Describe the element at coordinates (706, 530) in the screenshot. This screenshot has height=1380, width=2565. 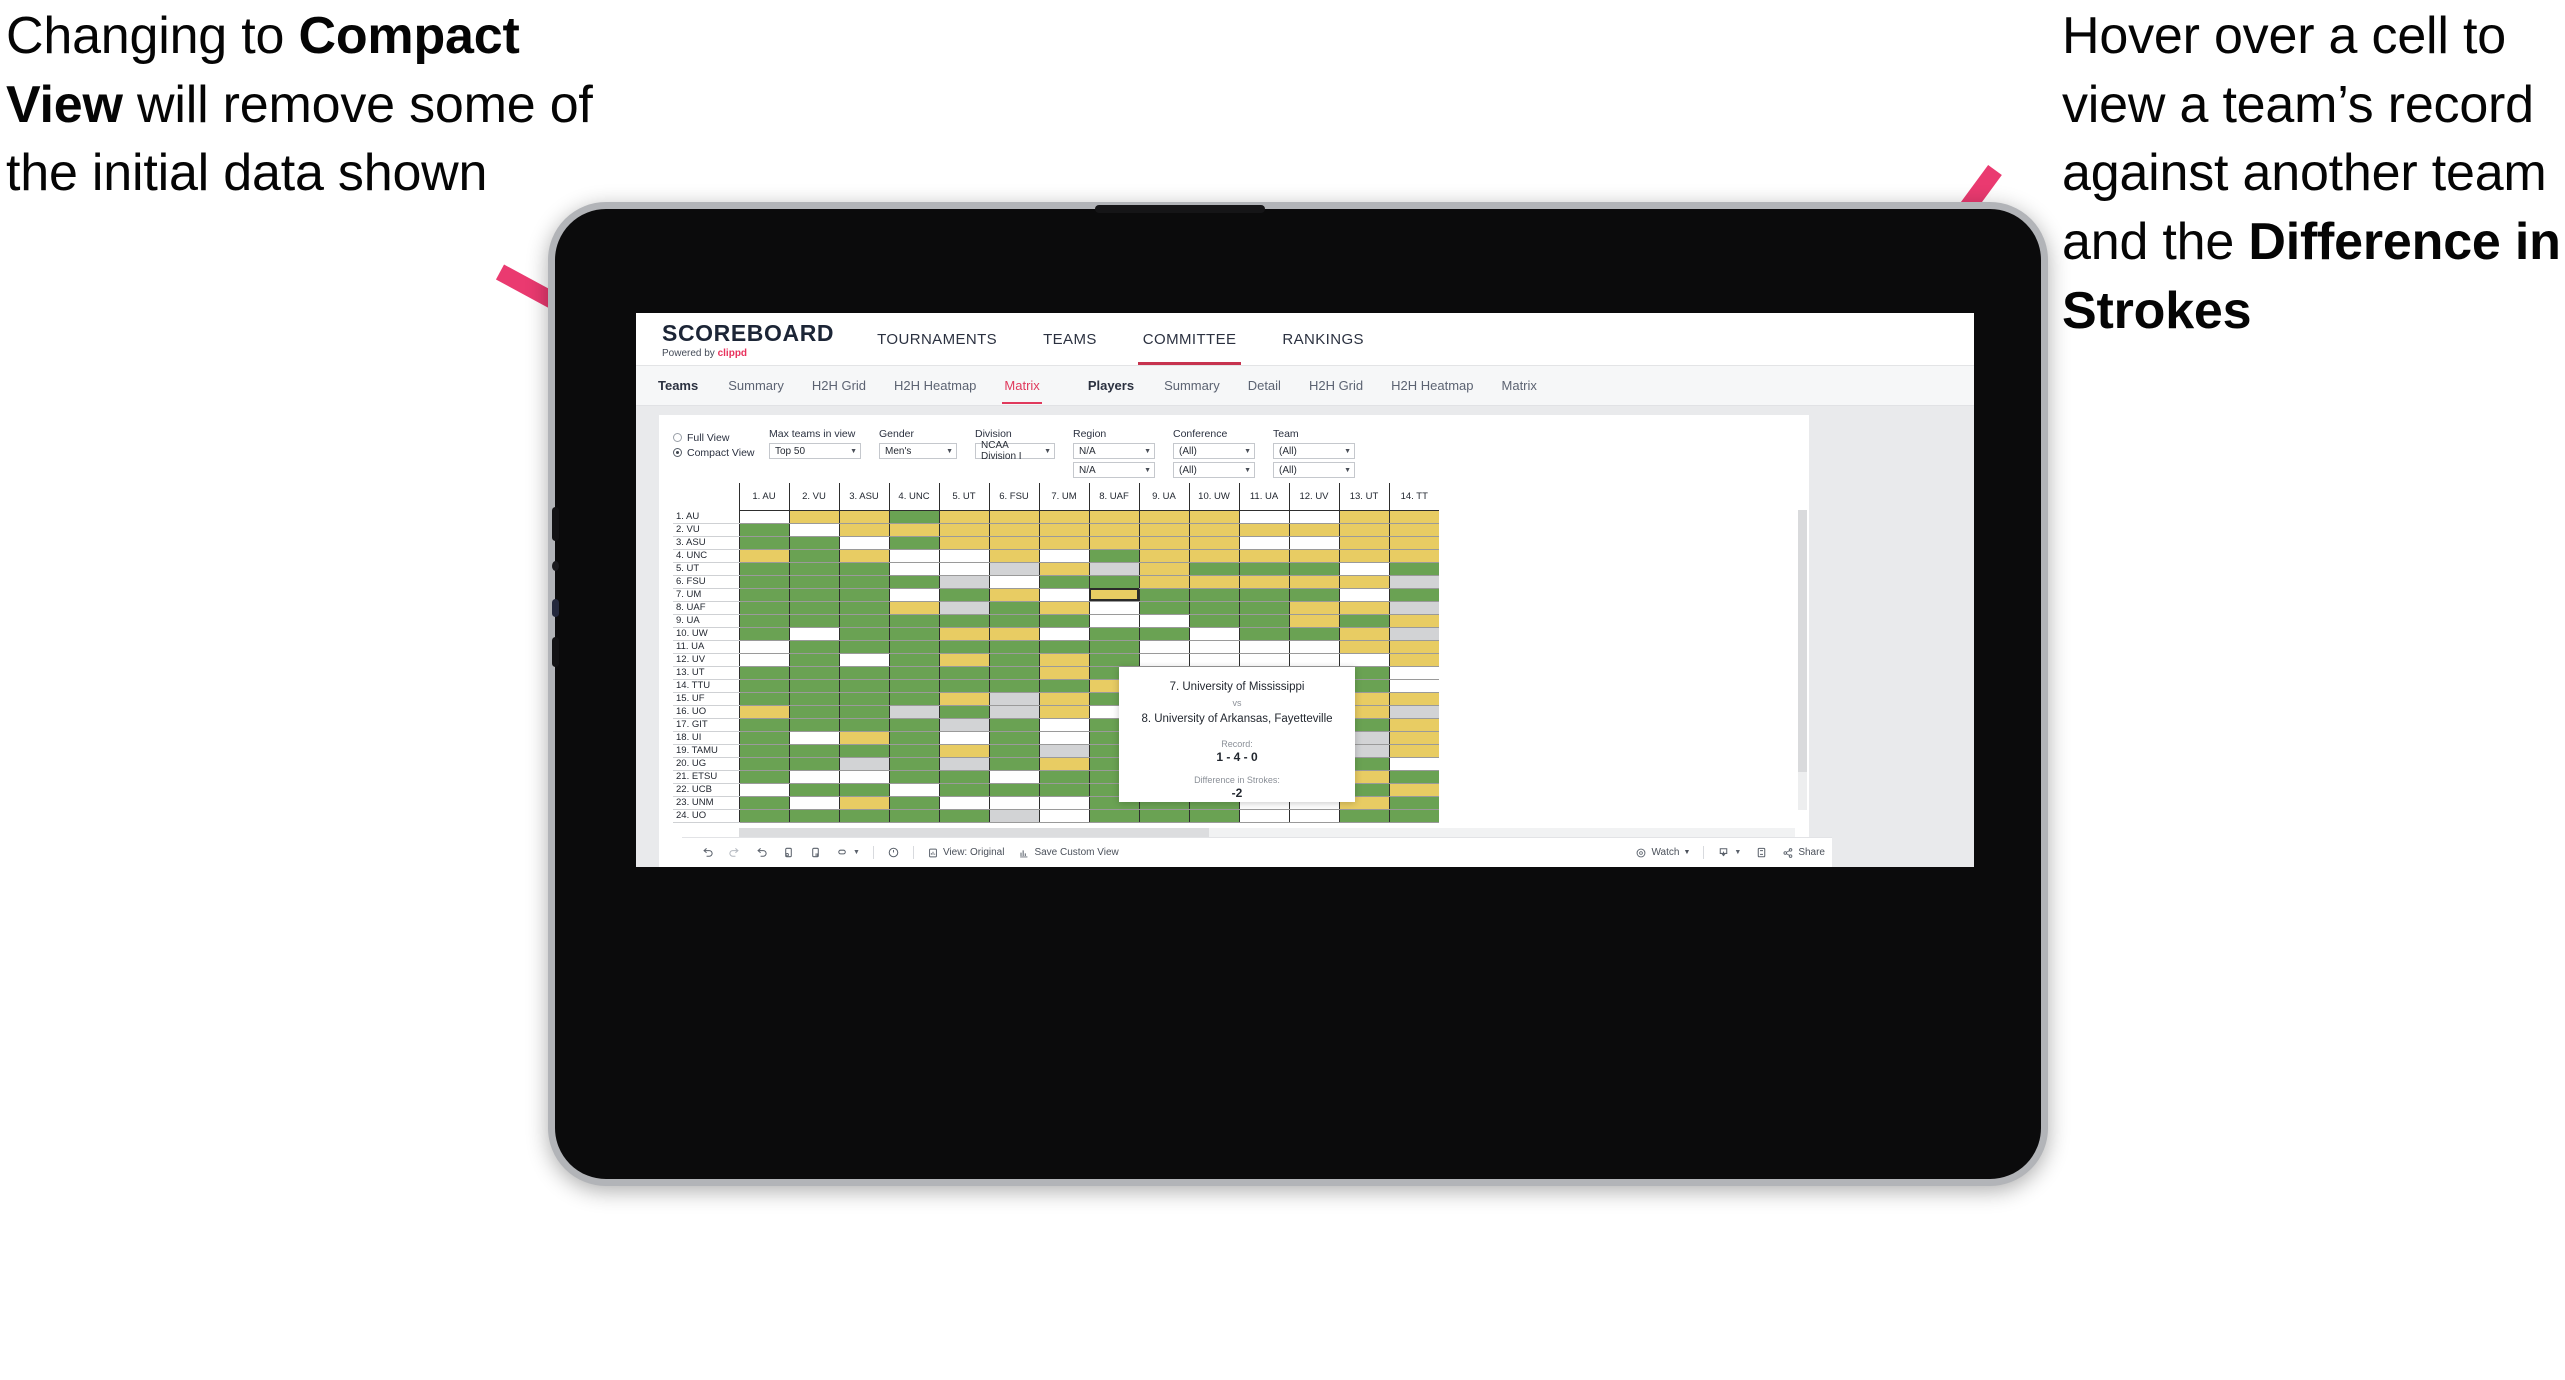
I see `matrix-row-header: 2. VU` at that location.